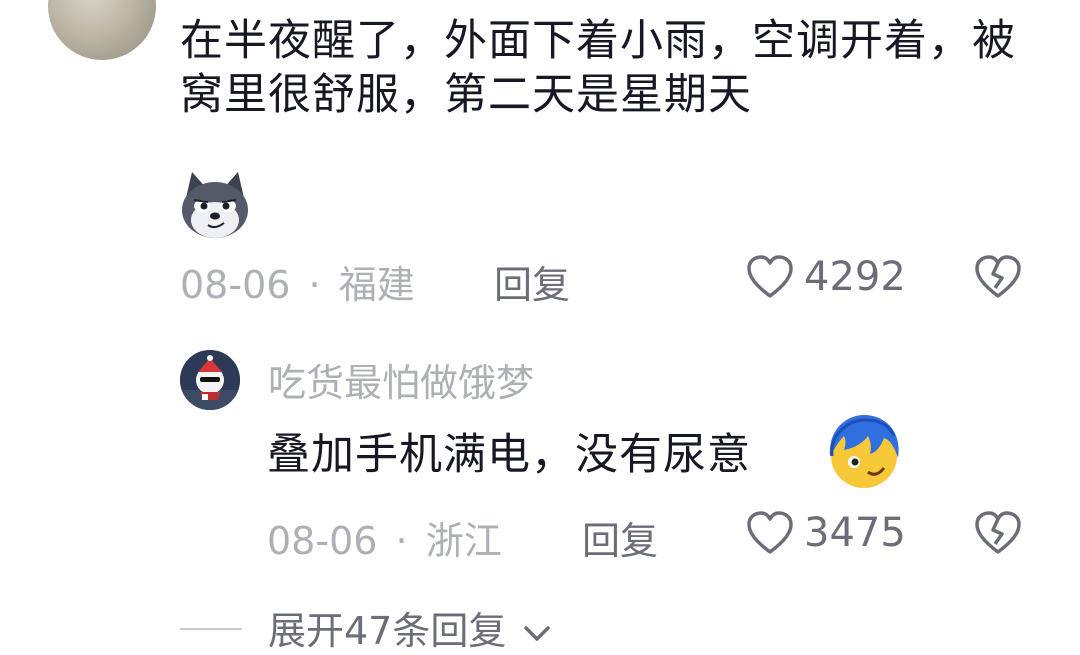 The image size is (1080, 655). Describe the element at coordinates (297, 281) in the screenshot. I see `comment-meta: 08-06 · 福建` at that location.